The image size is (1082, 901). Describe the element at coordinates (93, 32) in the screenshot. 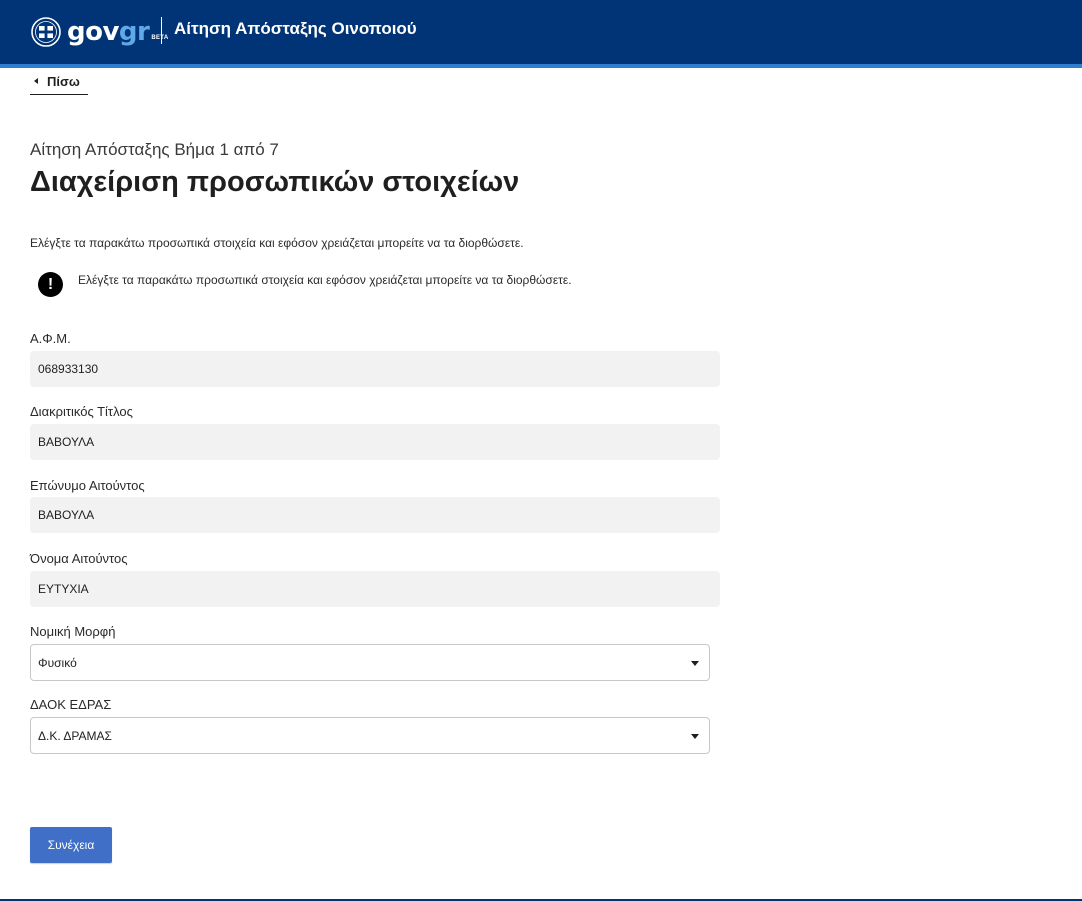

I see `logo-gov-text: gov` at that location.